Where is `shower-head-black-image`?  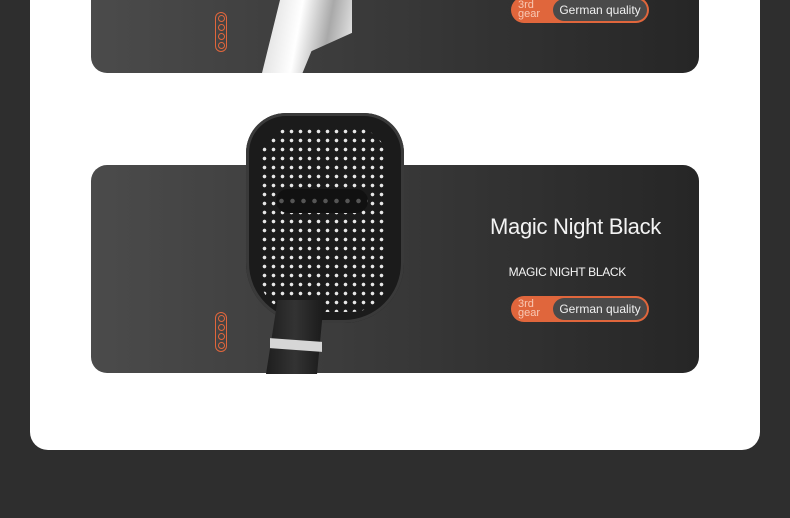 shower-head-black-image is located at coordinates (325, 218).